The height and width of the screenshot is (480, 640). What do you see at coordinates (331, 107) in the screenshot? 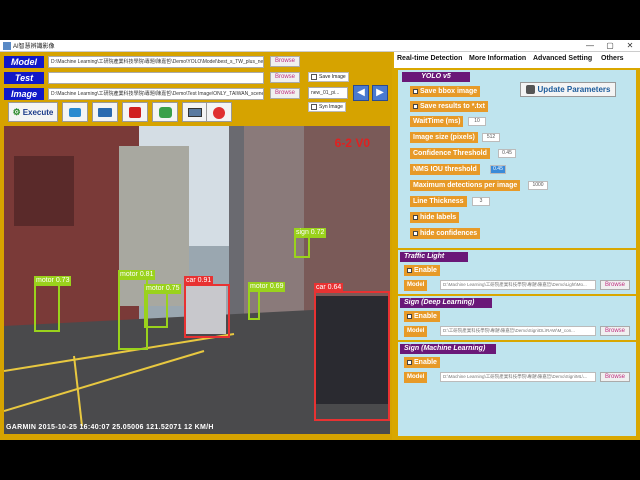
I see `syn-image-label: Syn Image` at bounding box center [331, 107].